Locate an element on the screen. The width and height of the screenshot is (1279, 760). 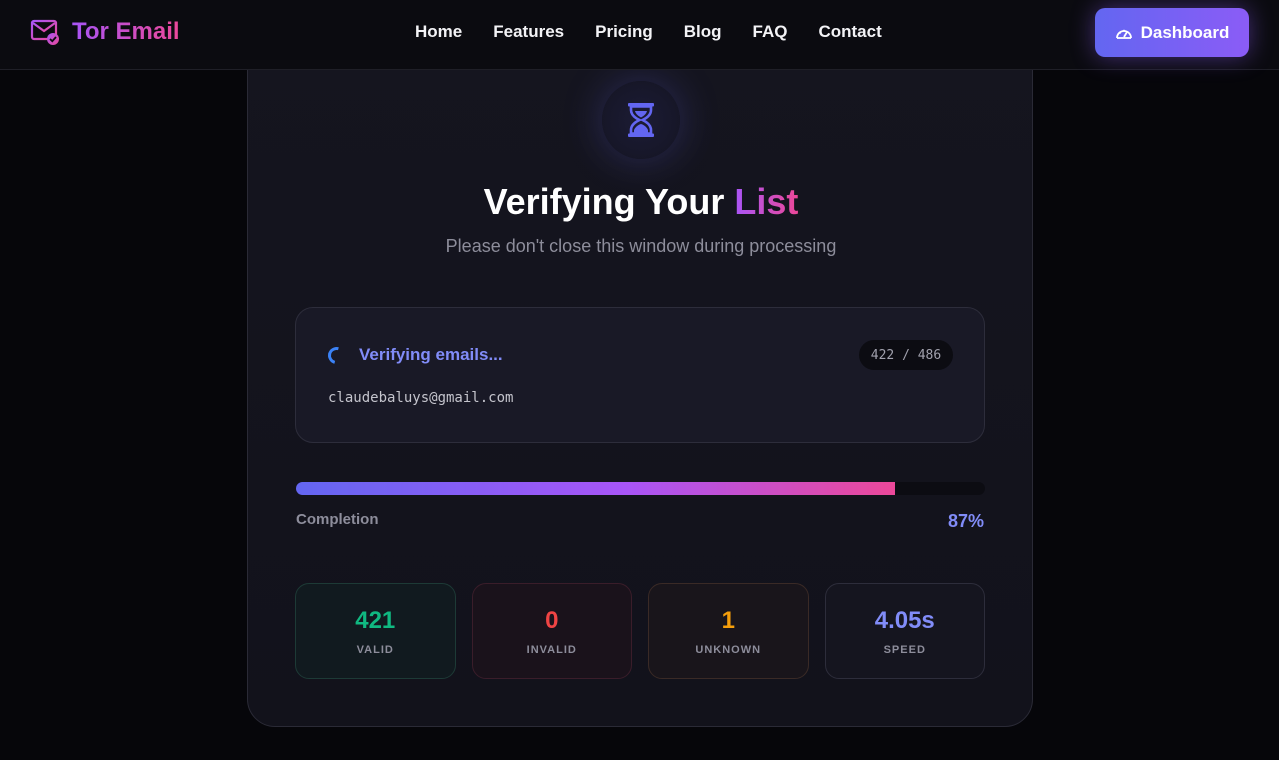
completion-value: 87% is located at coordinates (965, 521).